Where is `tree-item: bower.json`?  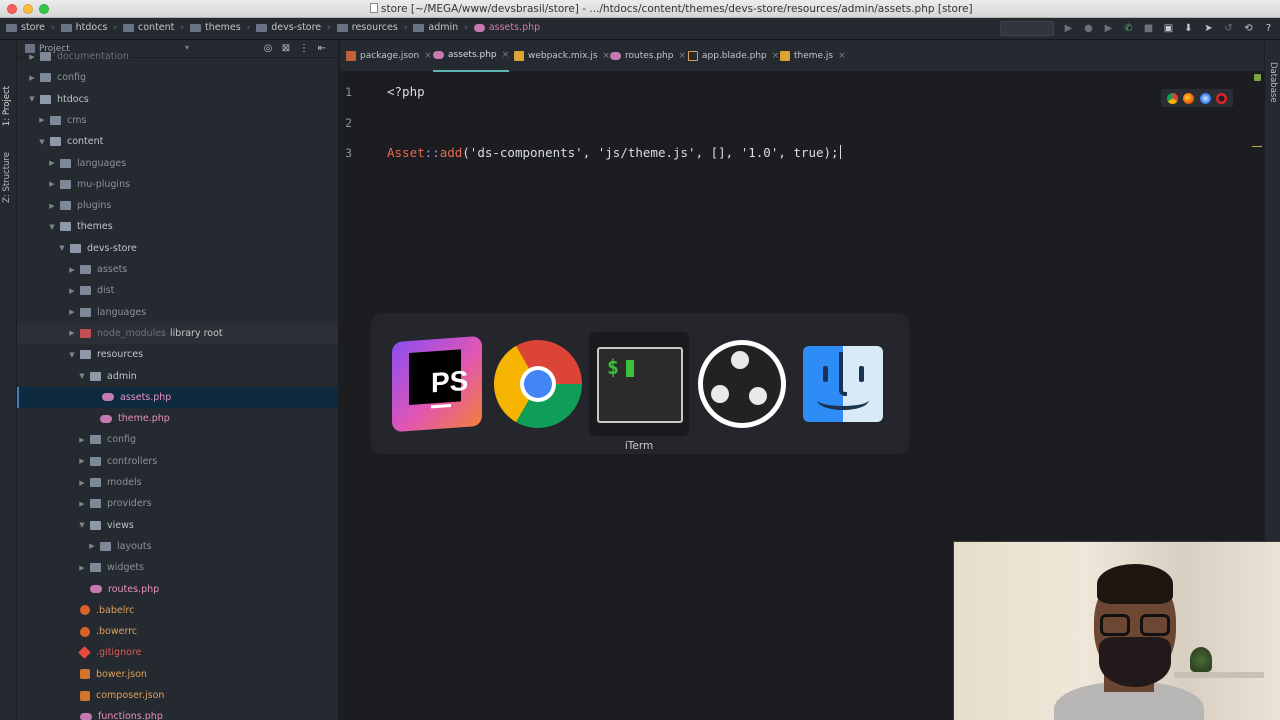
tree-item: bower.json is located at coordinates (177, 674).